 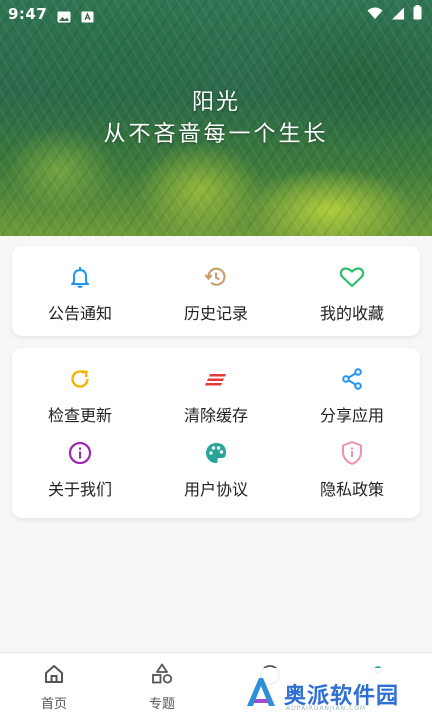 I want to click on wifi-icon, so click(x=375, y=14).